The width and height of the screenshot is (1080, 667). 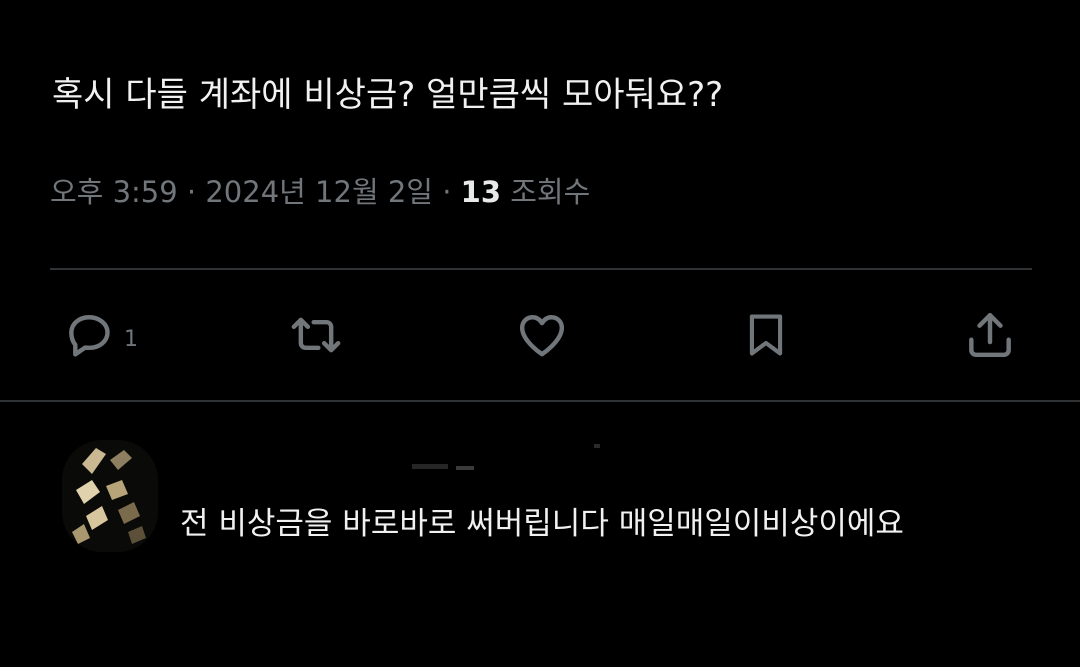 I want to click on bookmark-icon, so click(x=766, y=335).